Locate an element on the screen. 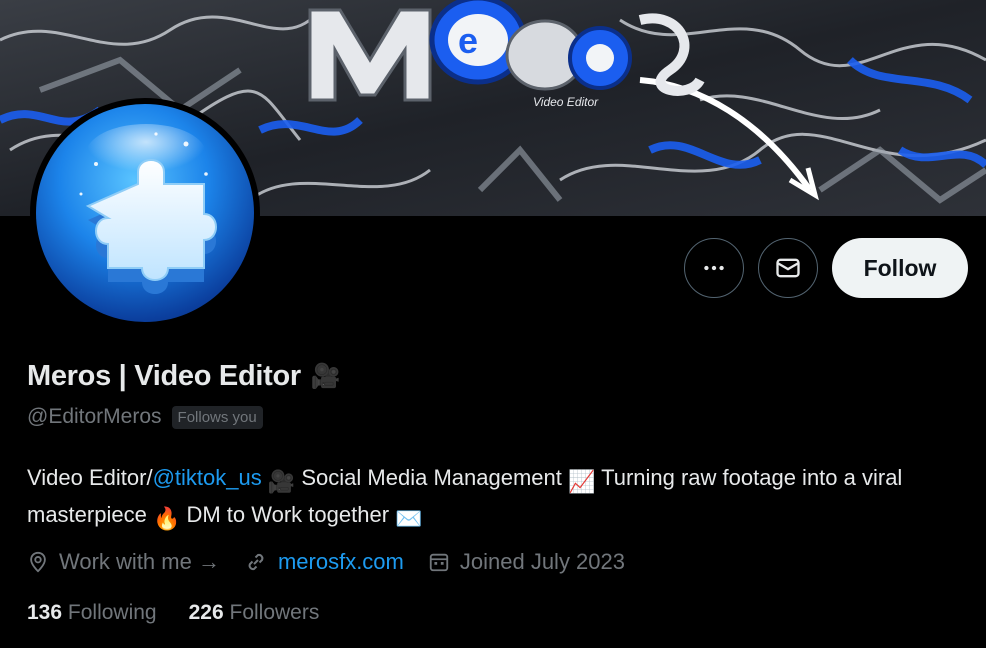 The width and height of the screenshot is (986, 648). display-name-row: Meros | Video Editor 🎥 is located at coordinates (184, 376).